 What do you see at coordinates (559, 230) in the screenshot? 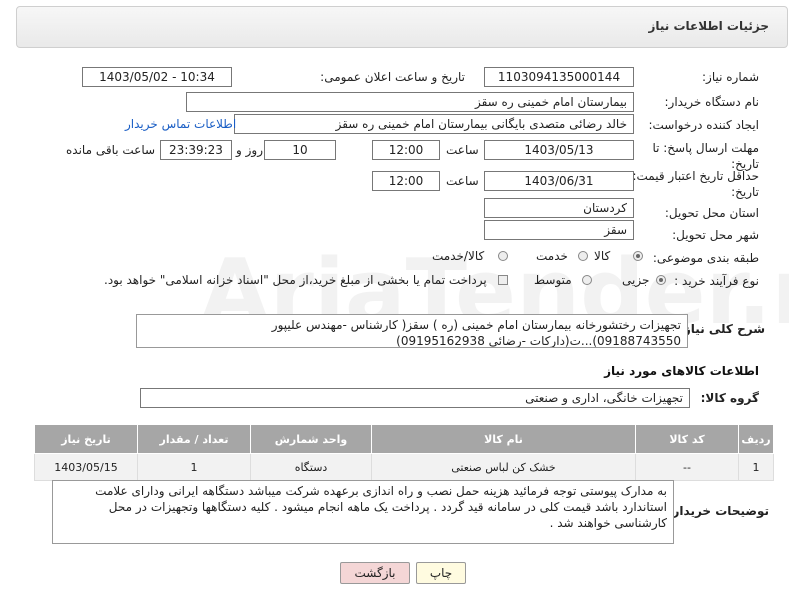
I see `city-field: سقز` at bounding box center [559, 230].